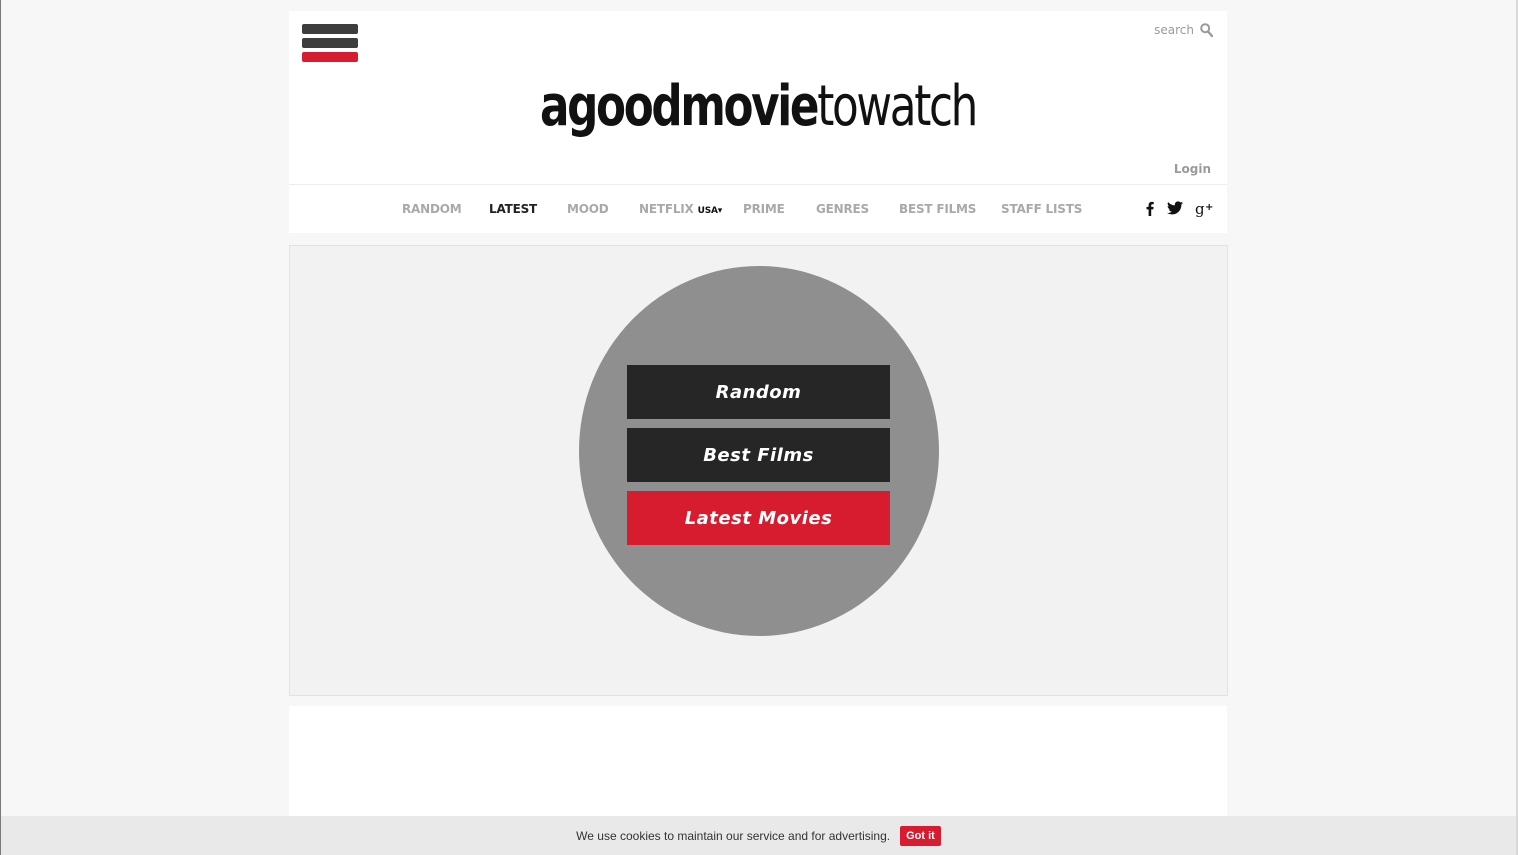  I want to click on login-link: Login, so click(1192, 169).